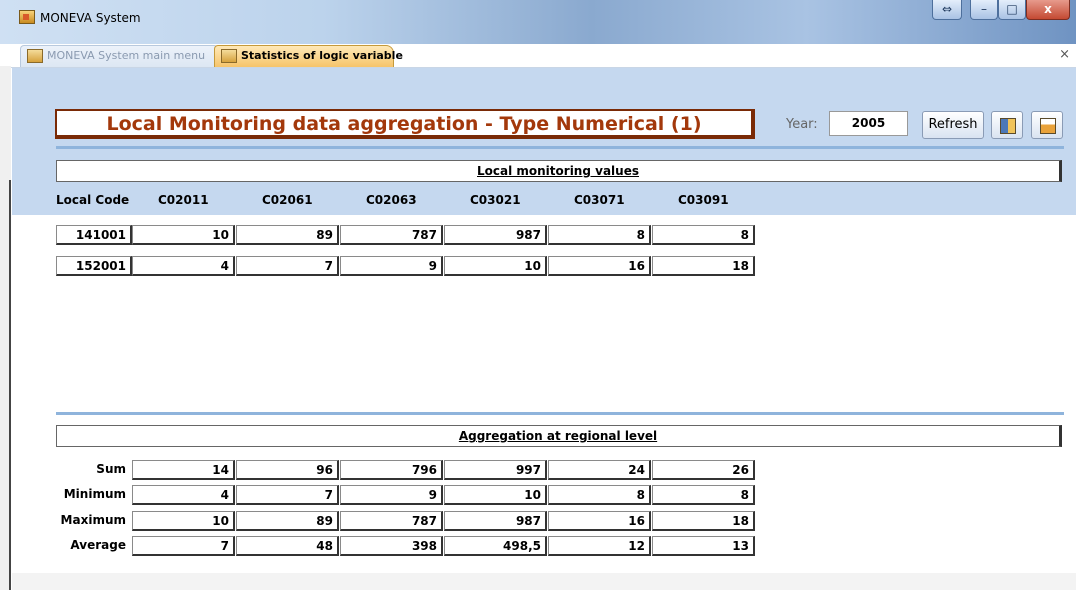  I want to click on local-code-field: 152001, so click(94, 266).